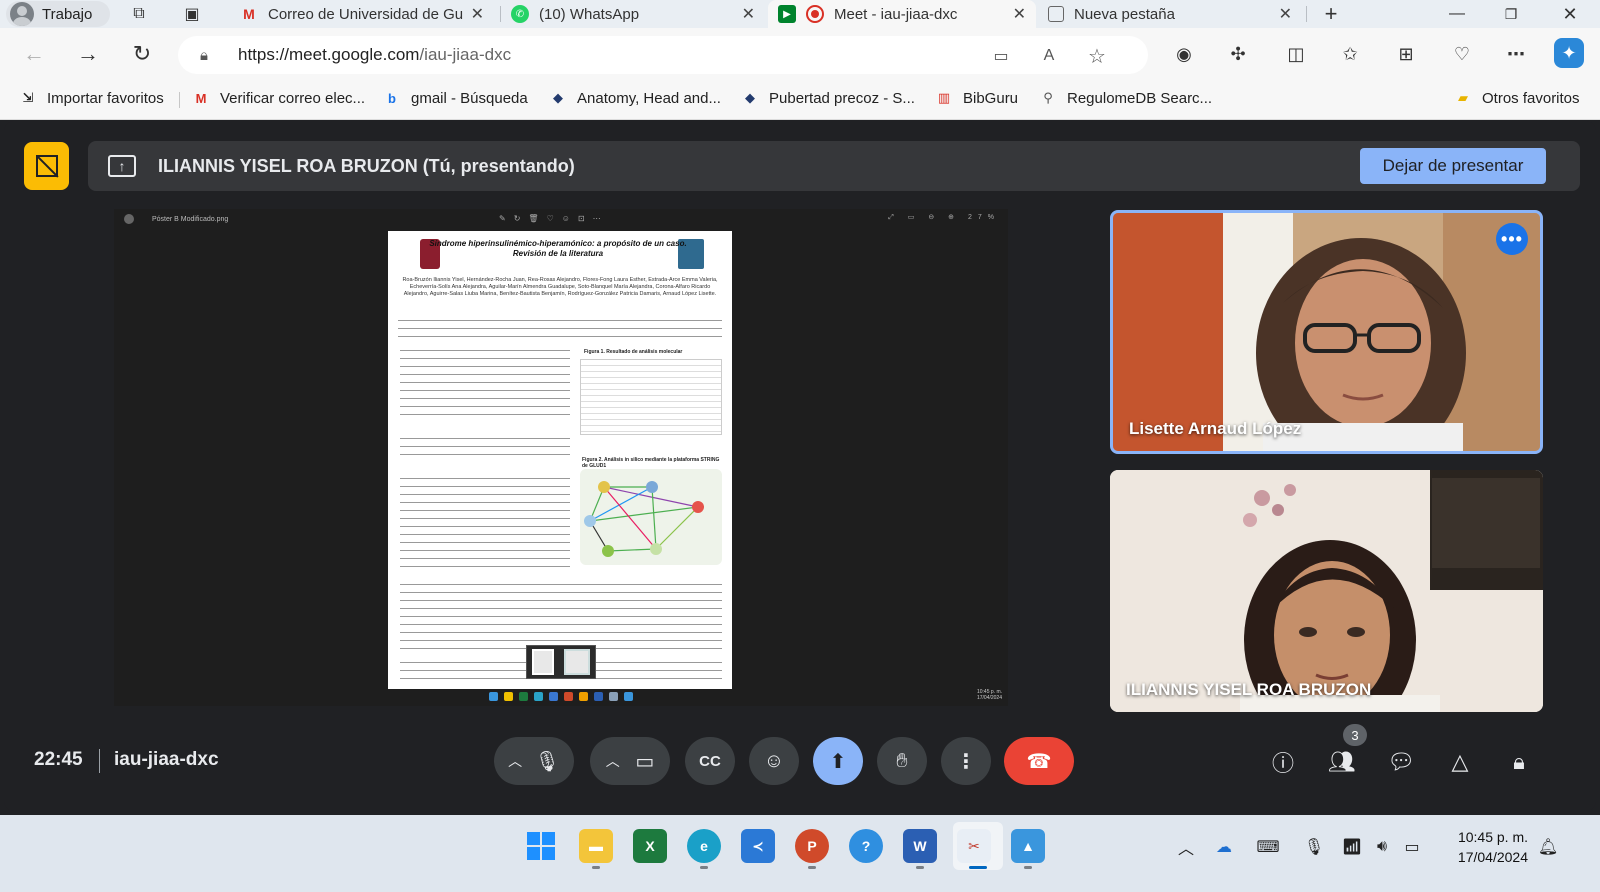 Image resolution: width=1600 pixels, height=892 pixels. Describe the element at coordinates (1186, 847) in the screenshot. I see `tray-overflow-icon: ︿` at that location.